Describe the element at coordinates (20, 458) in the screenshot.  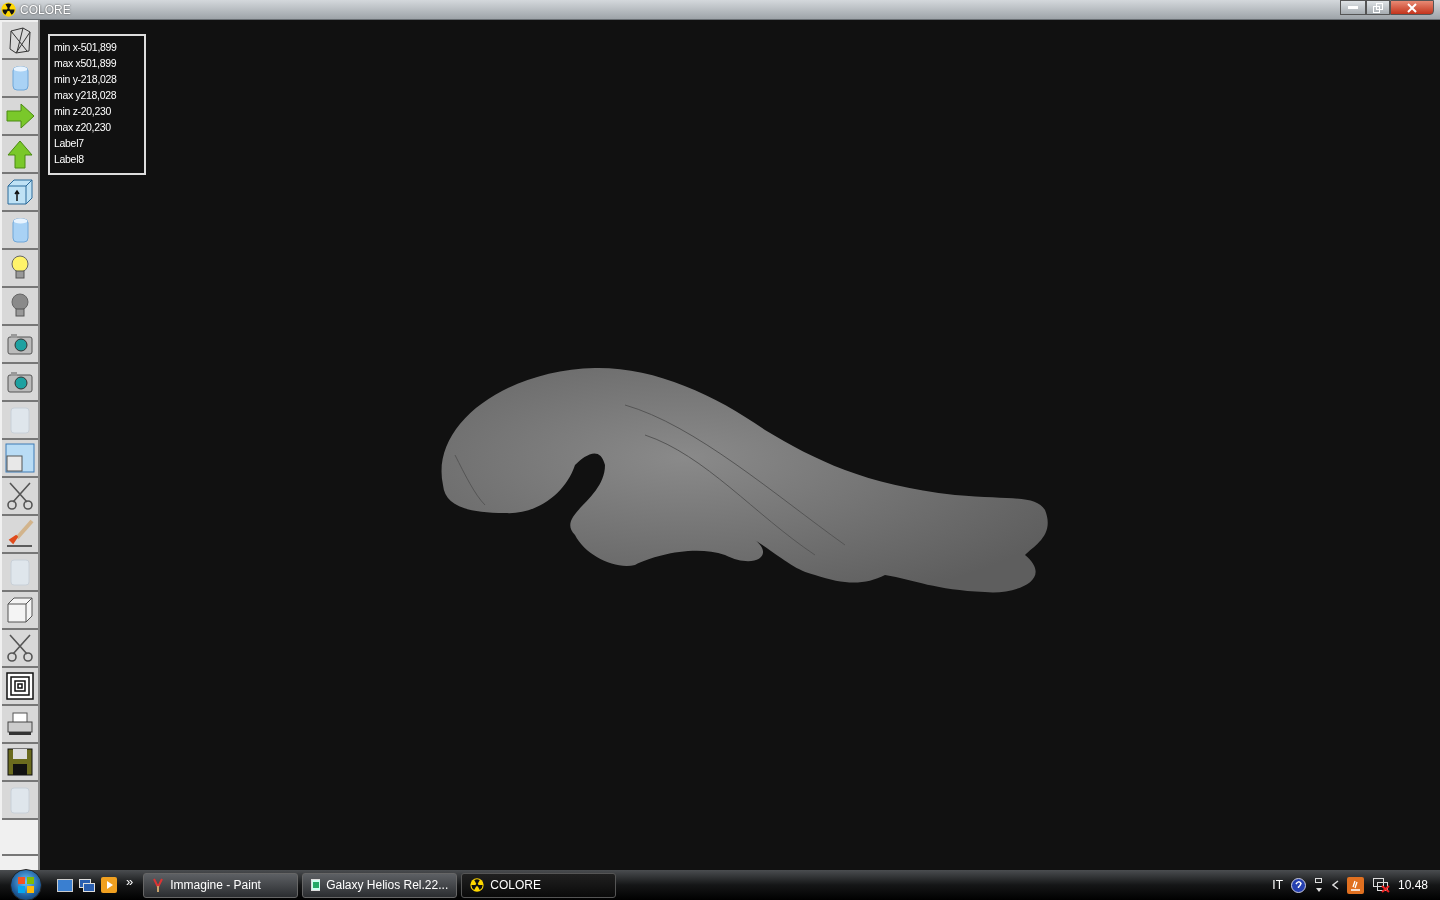
I see `window-icon` at that location.